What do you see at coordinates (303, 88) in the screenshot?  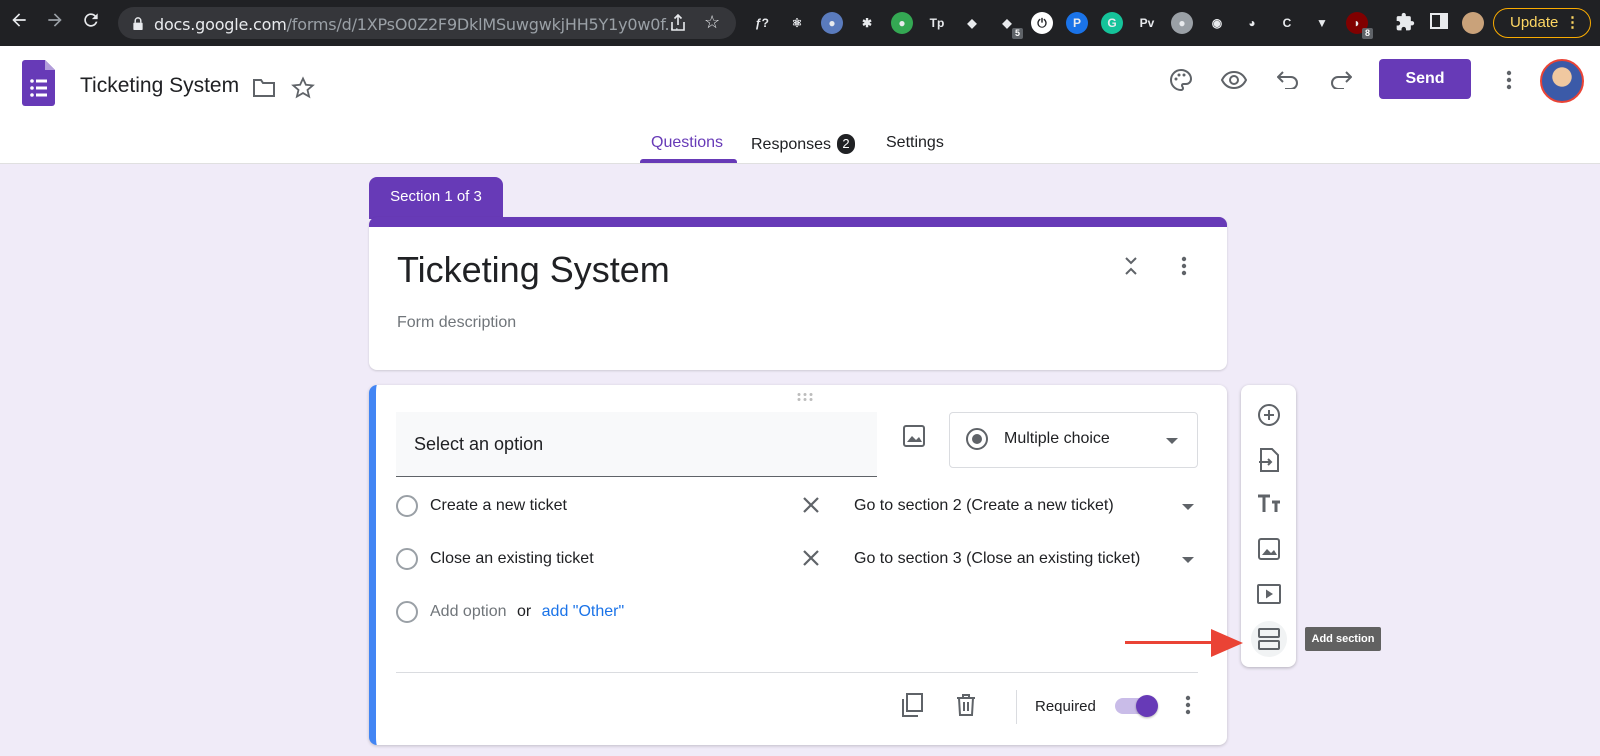 I see `star-icon` at bounding box center [303, 88].